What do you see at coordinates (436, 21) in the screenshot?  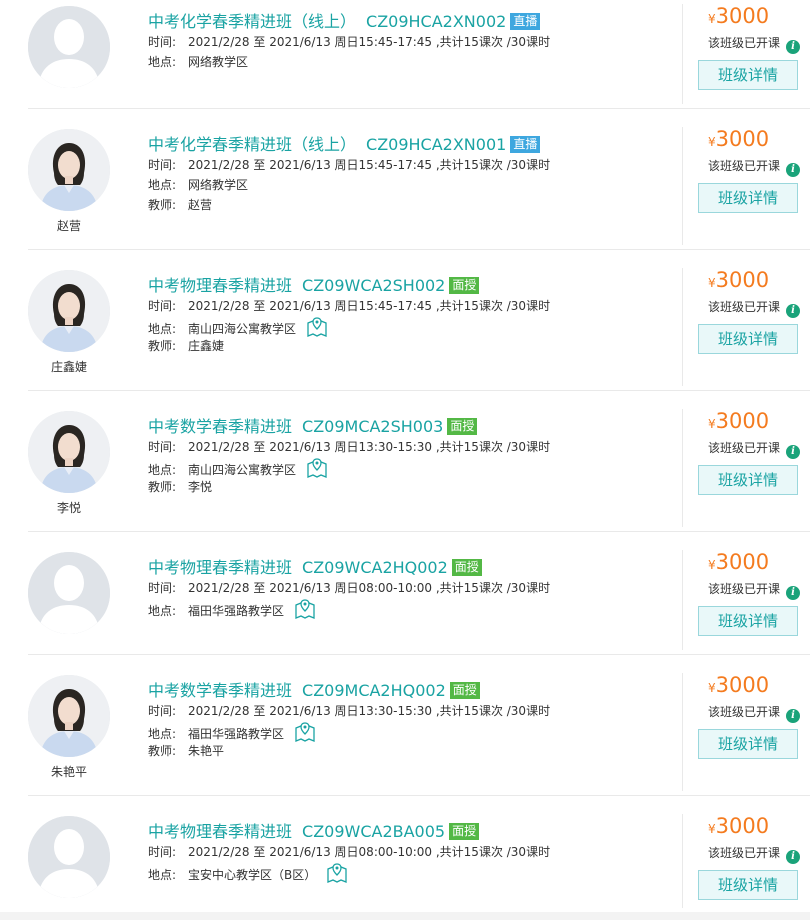 I see `course-code: CZ09HCA2XN002` at bounding box center [436, 21].